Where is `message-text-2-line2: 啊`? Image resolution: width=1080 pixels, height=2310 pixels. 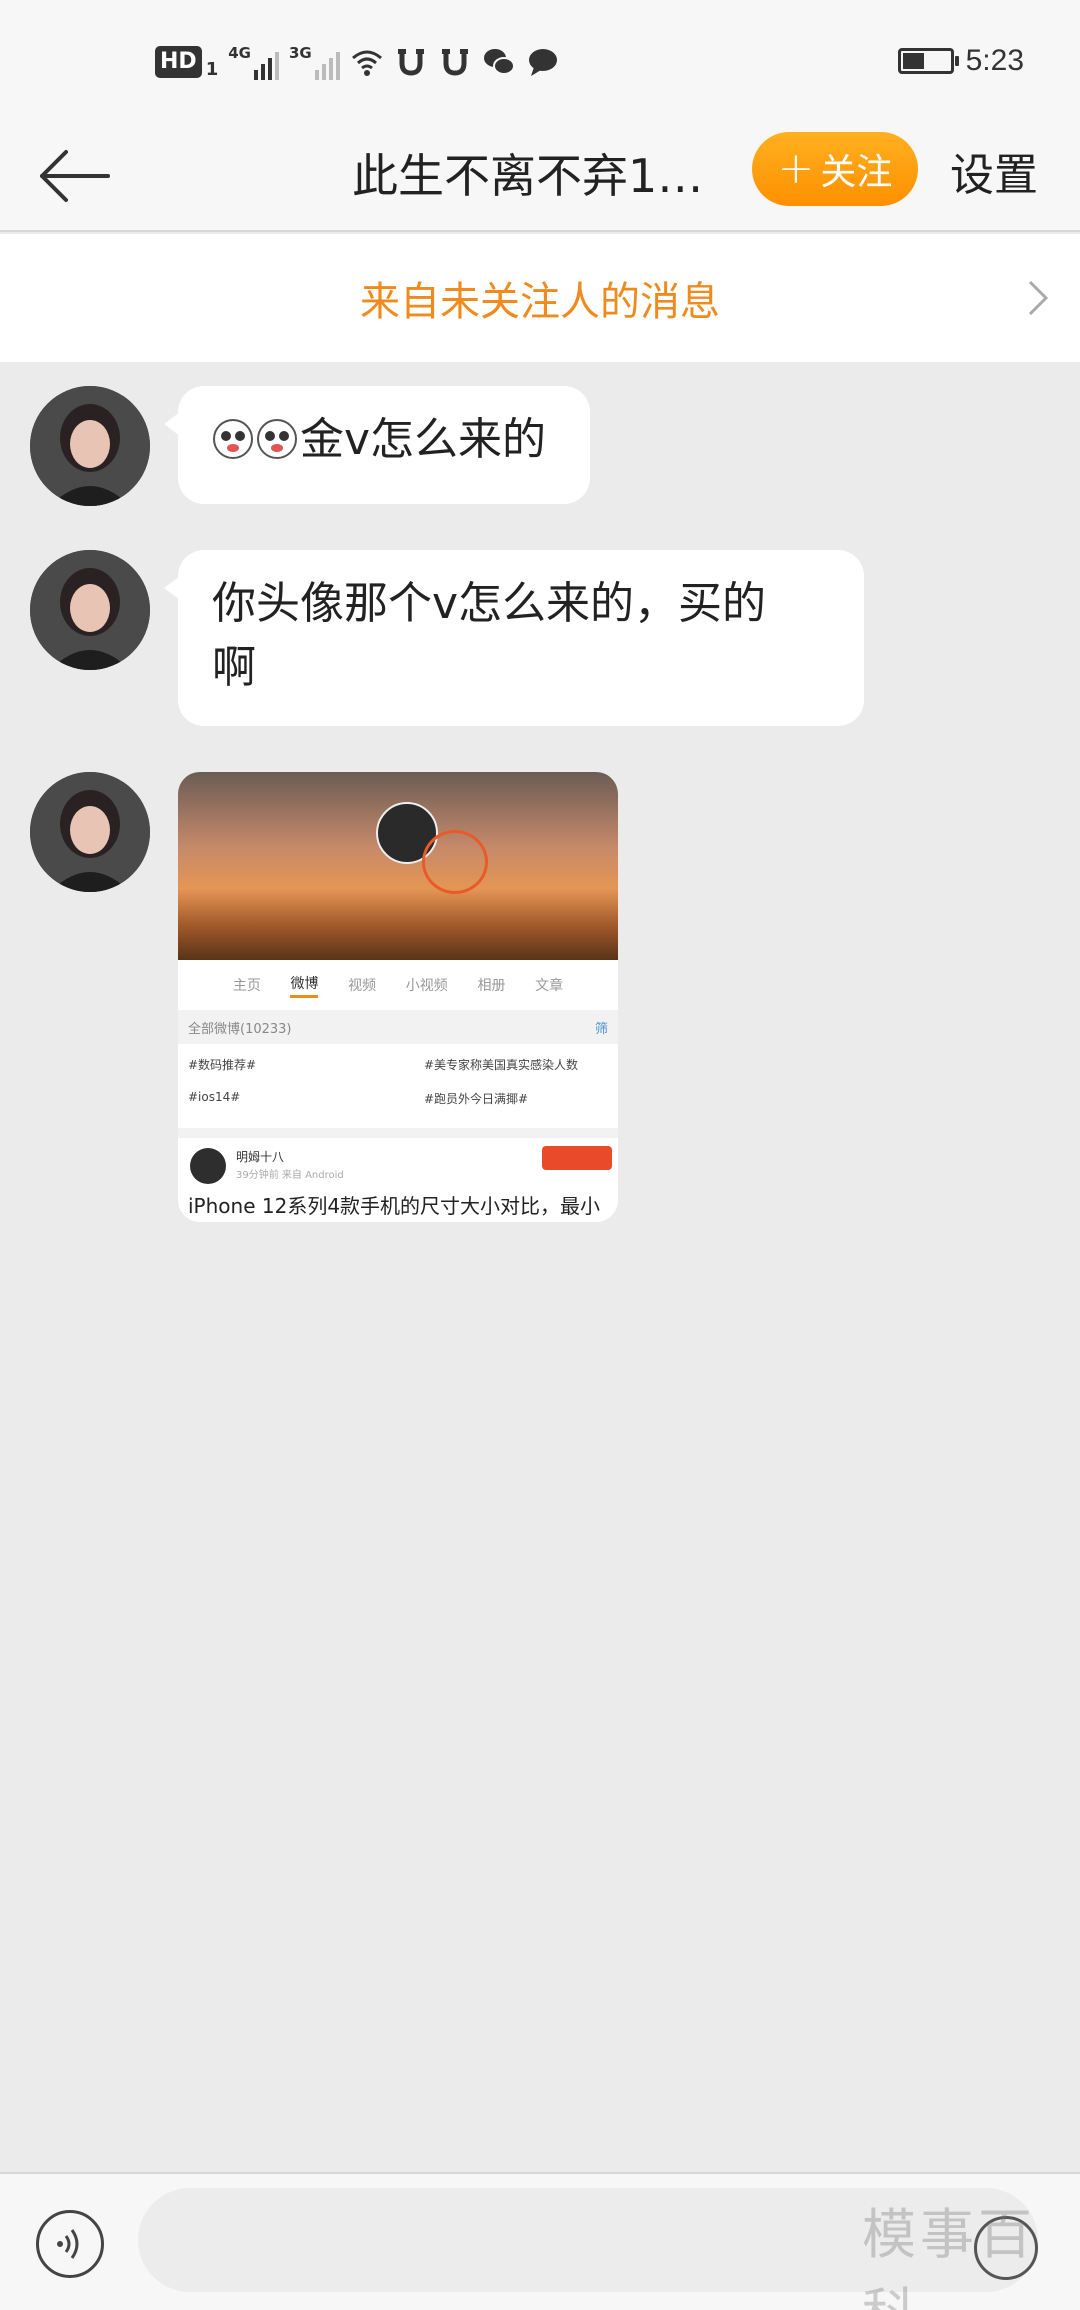 message-text-2-line2: 啊 is located at coordinates (234, 667).